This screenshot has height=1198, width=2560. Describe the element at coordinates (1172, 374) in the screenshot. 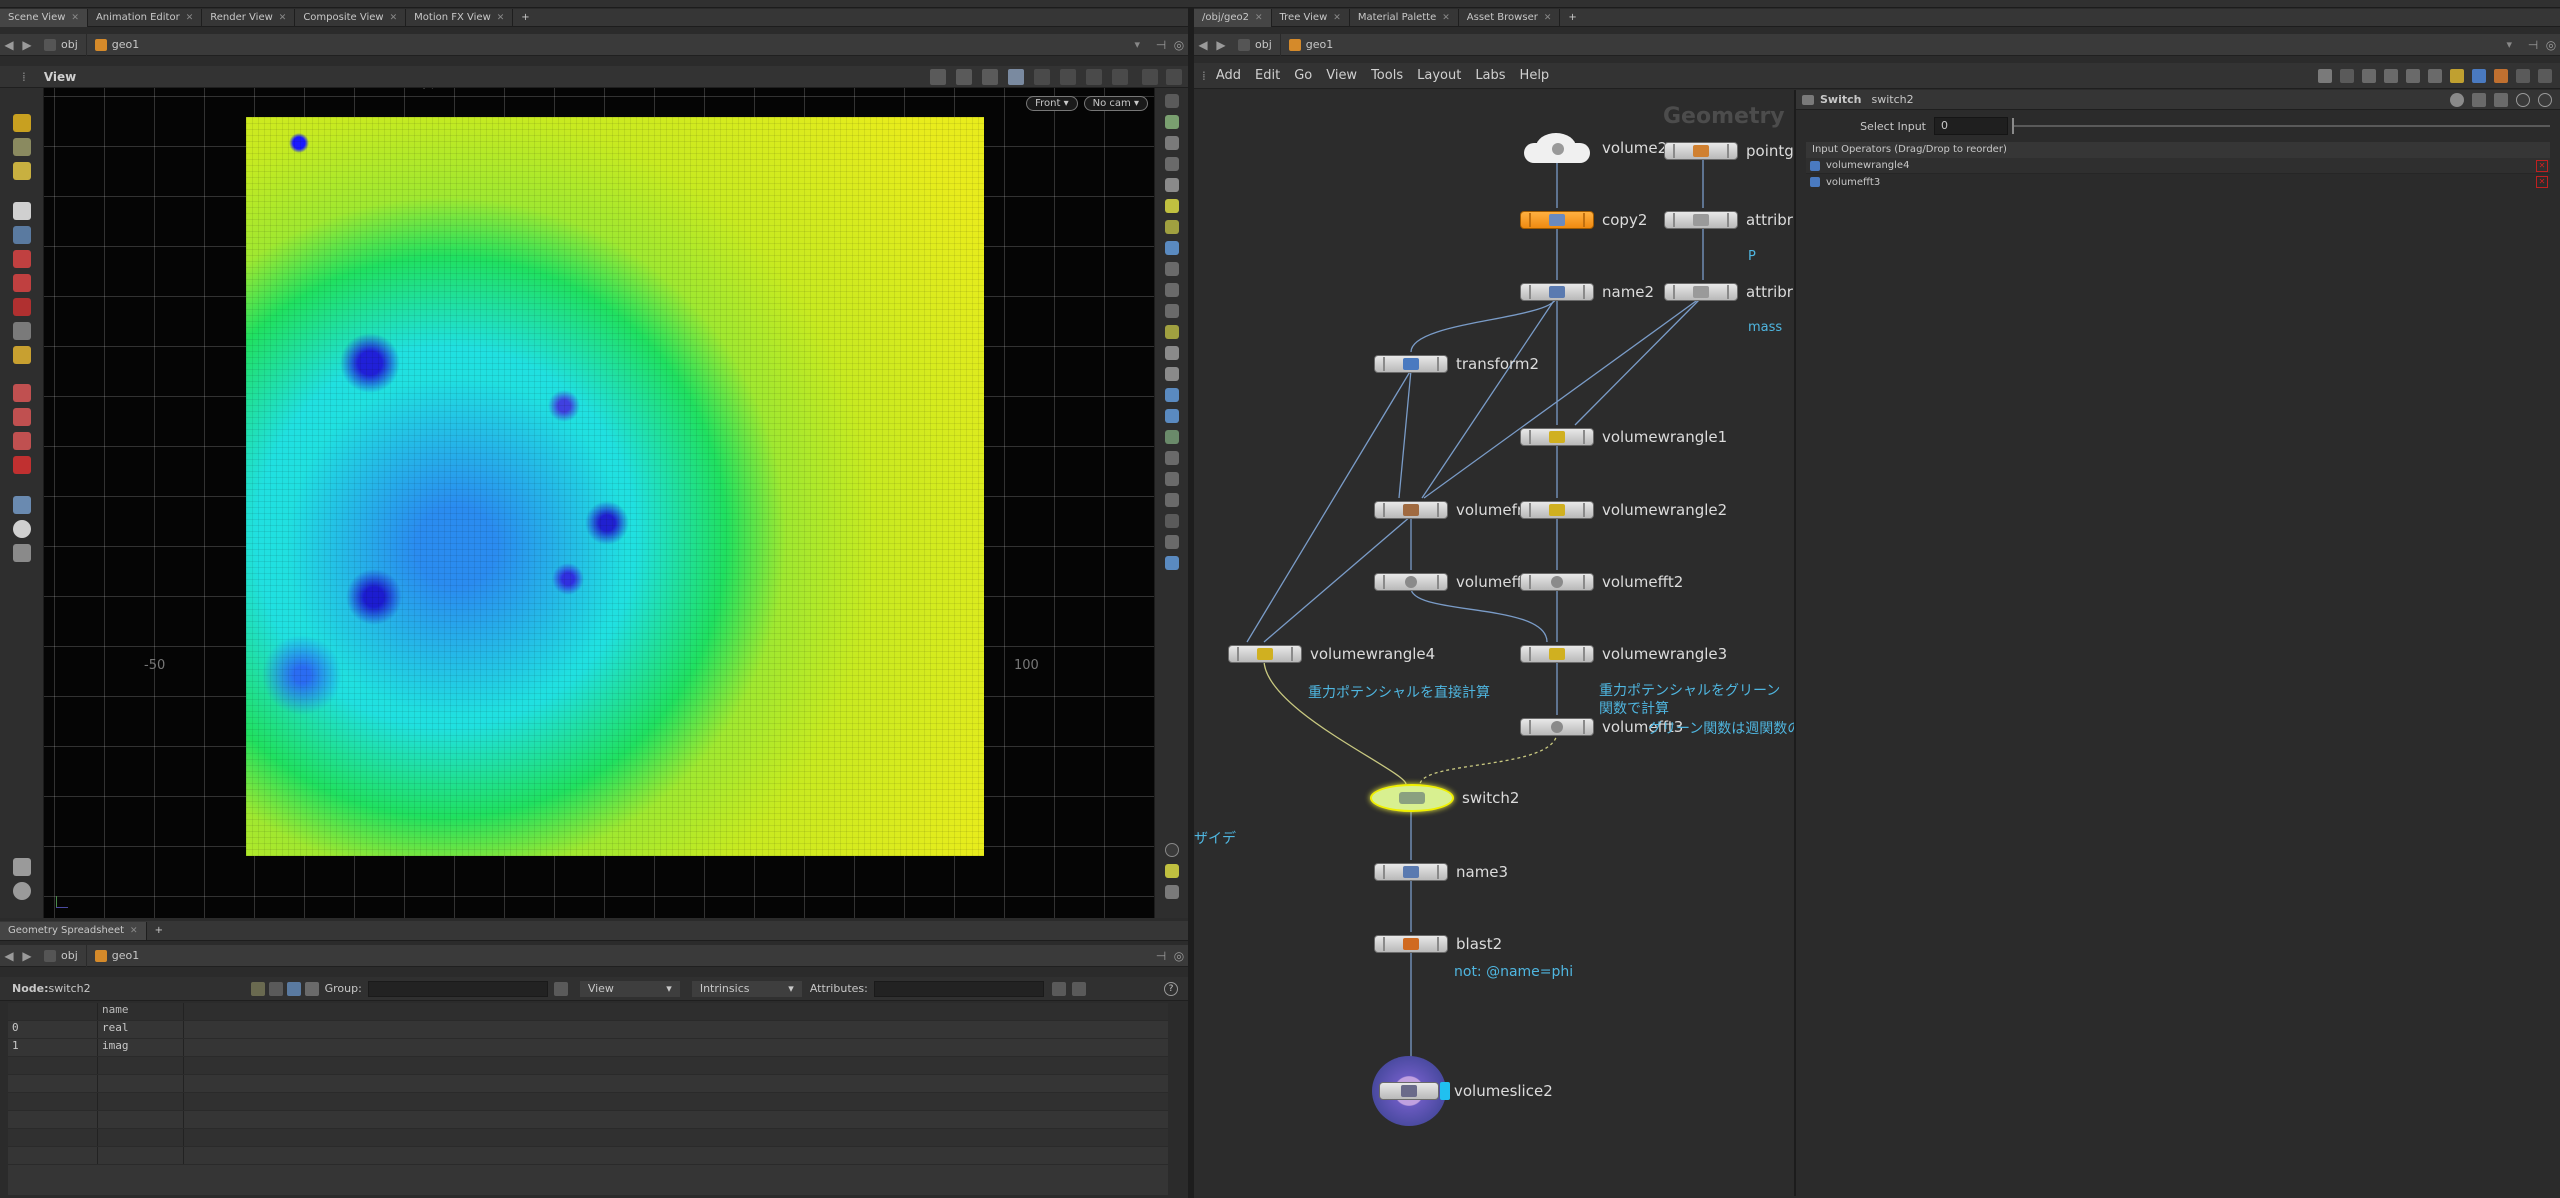

I see `bounding-box-icon` at that location.